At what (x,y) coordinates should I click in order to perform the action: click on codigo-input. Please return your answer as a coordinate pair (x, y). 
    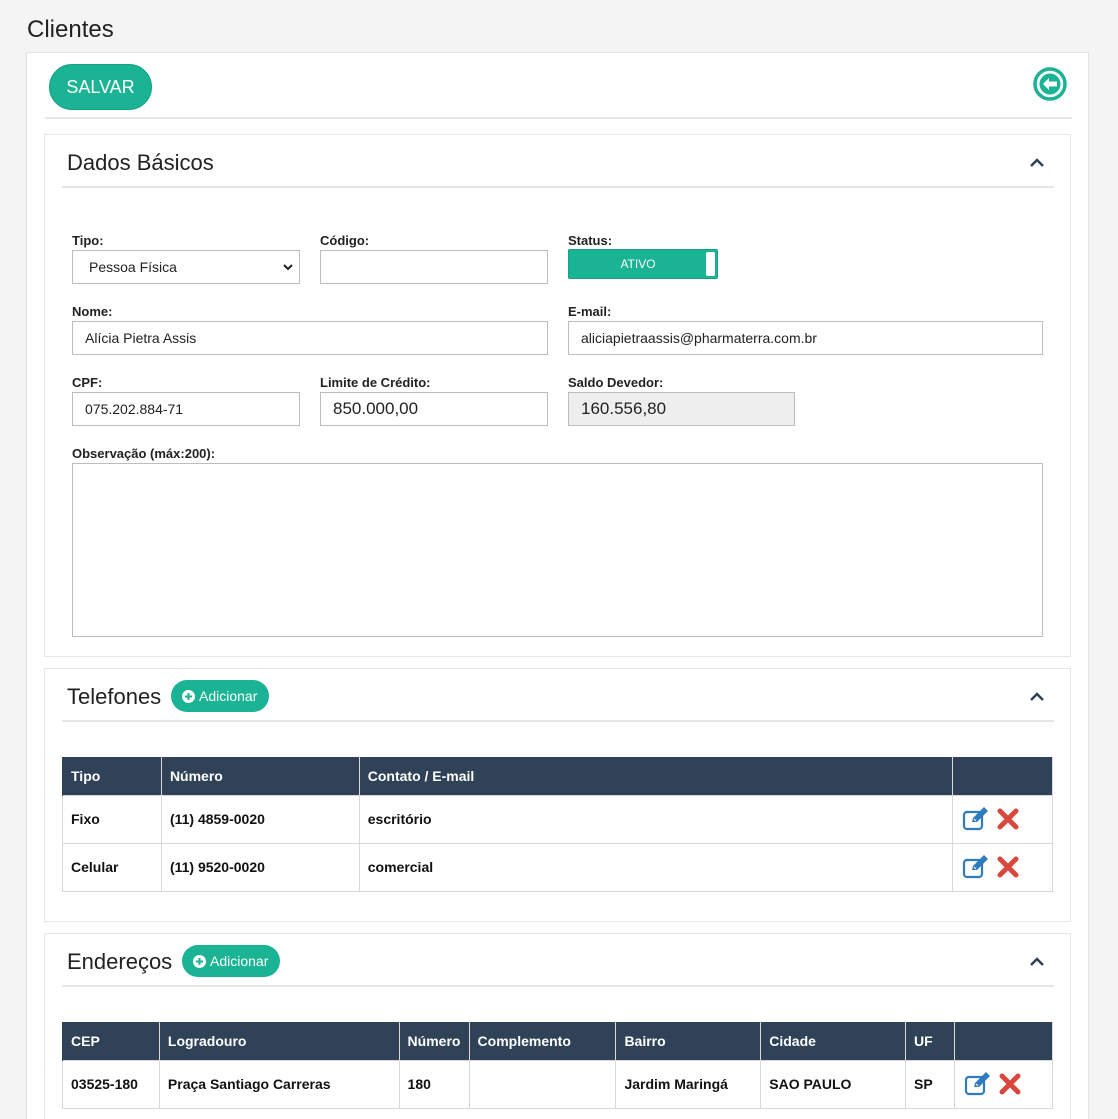
    Looking at the image, I should click on (434, 267).